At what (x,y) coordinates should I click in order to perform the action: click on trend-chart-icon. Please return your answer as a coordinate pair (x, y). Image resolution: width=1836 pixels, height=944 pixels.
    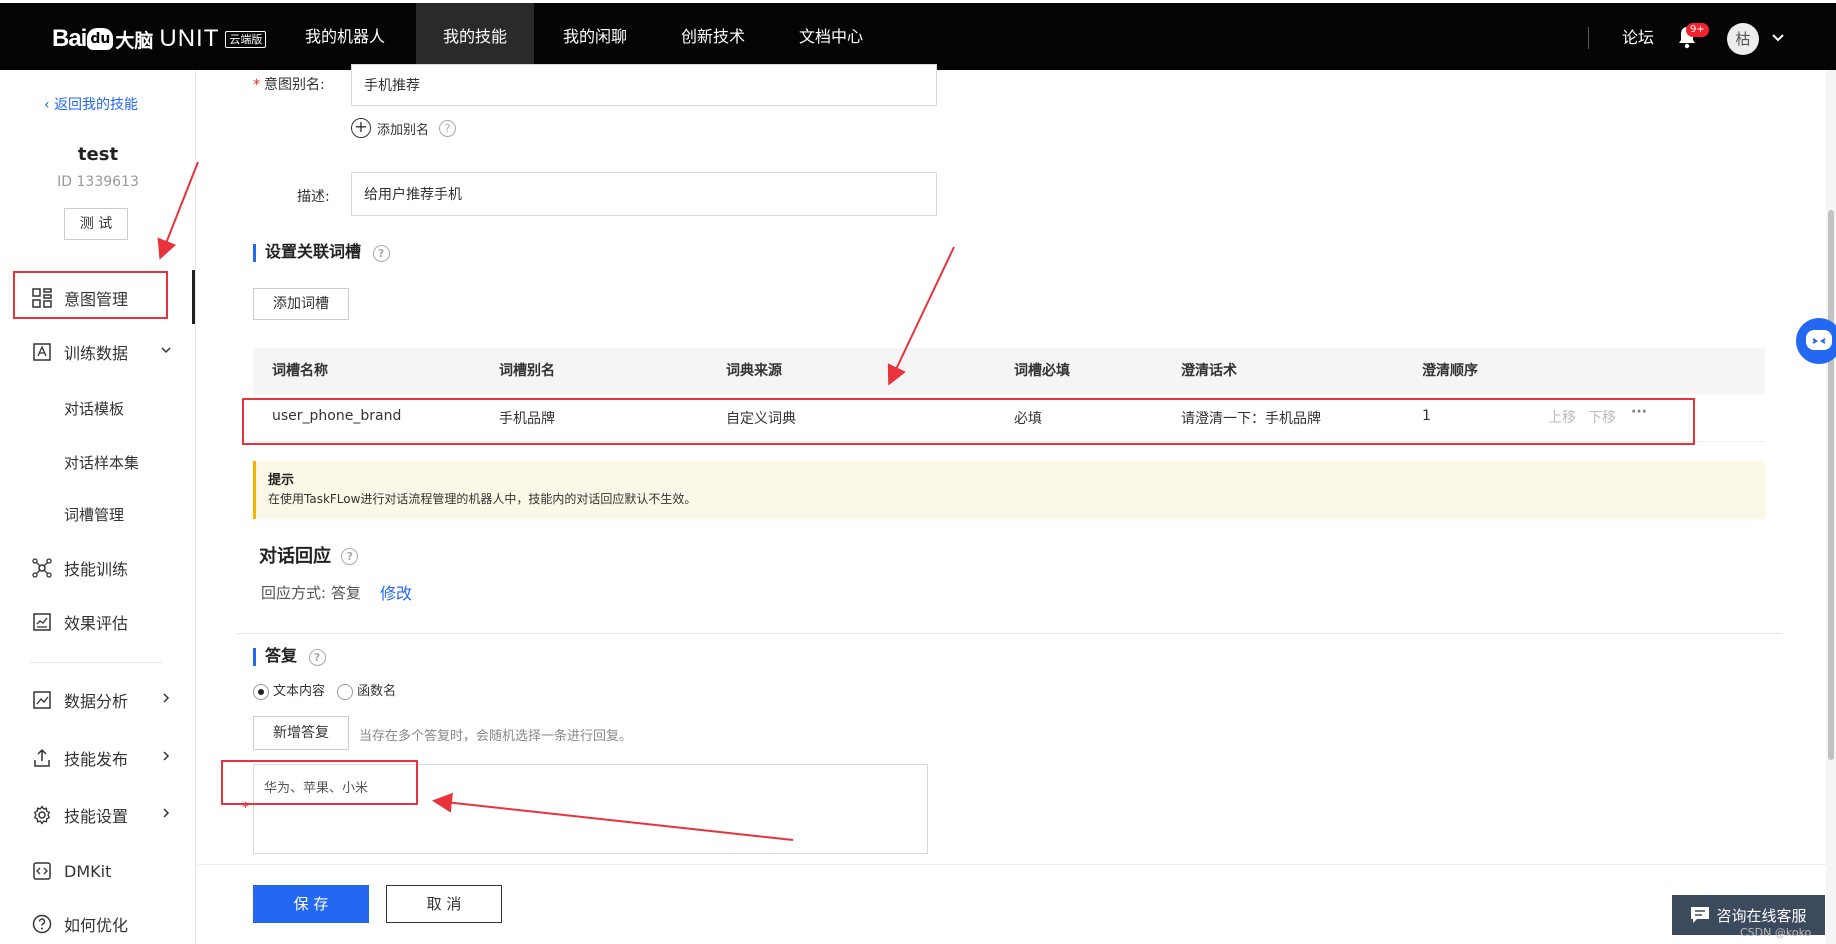
    Looking at the image, I should click on (42, 700).